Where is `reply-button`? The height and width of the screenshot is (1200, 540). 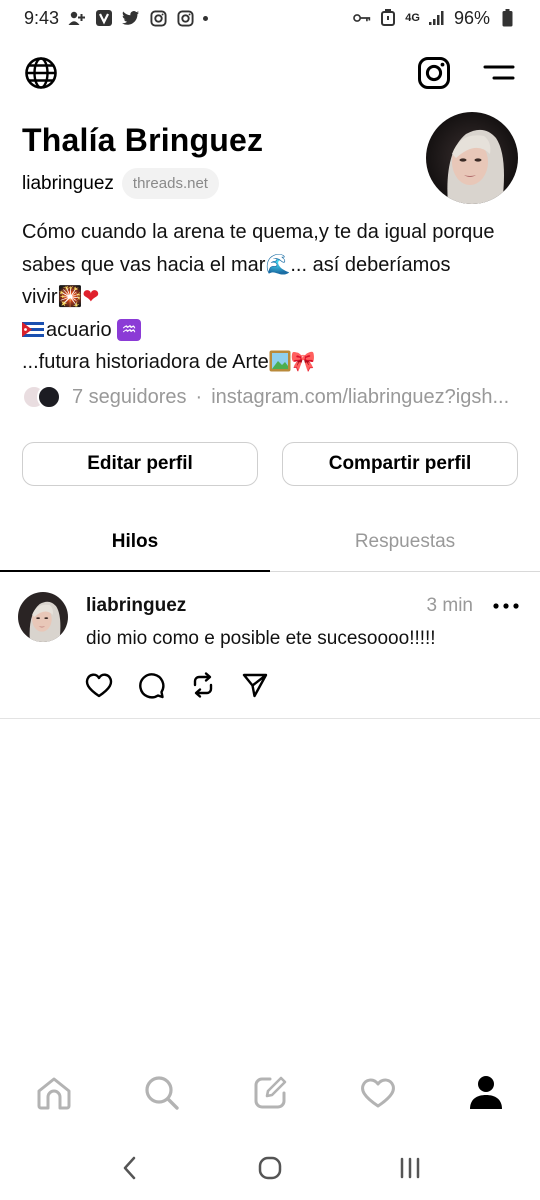 reply-button is located at coordinates (151, 685).